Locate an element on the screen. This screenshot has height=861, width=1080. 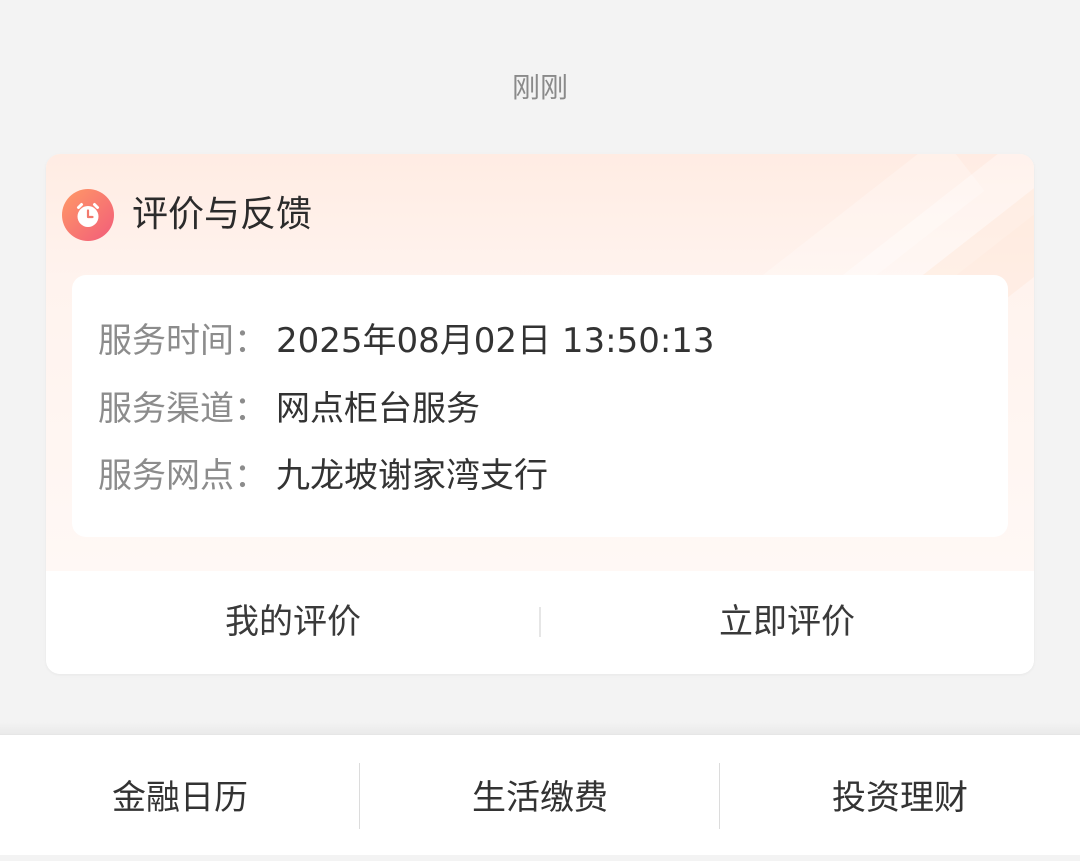
menu-financial-calendar: 金融日历 is located at coordinates (180, 795).